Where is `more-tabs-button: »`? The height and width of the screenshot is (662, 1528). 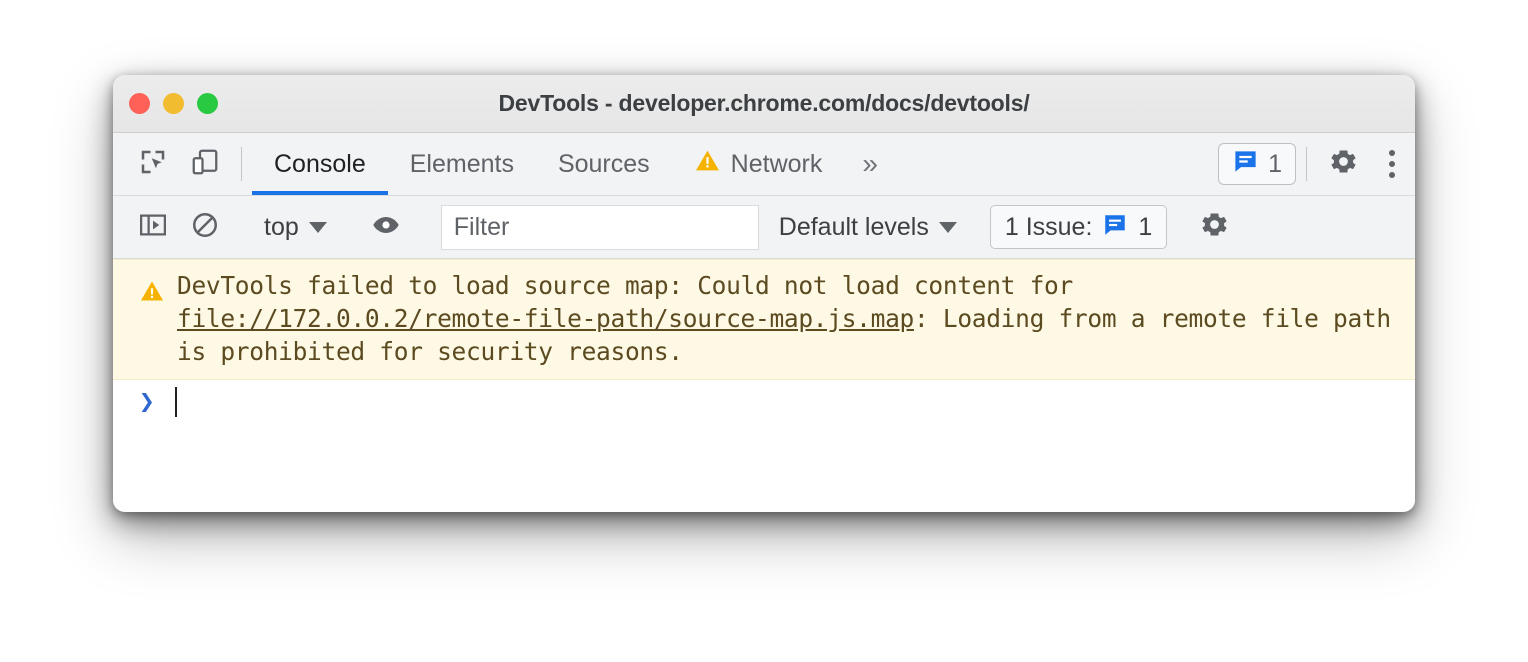 more-tabs-button: » is located at coordinates (870, 164).